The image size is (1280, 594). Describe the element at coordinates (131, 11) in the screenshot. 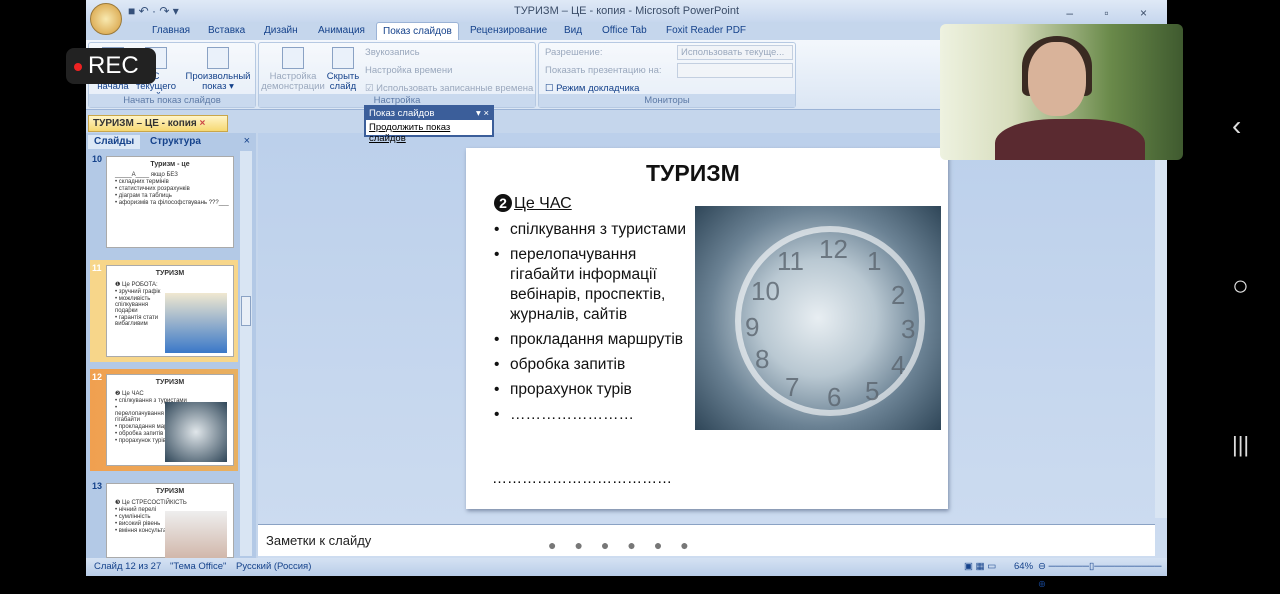

I see `save-icon: ■` at that location.